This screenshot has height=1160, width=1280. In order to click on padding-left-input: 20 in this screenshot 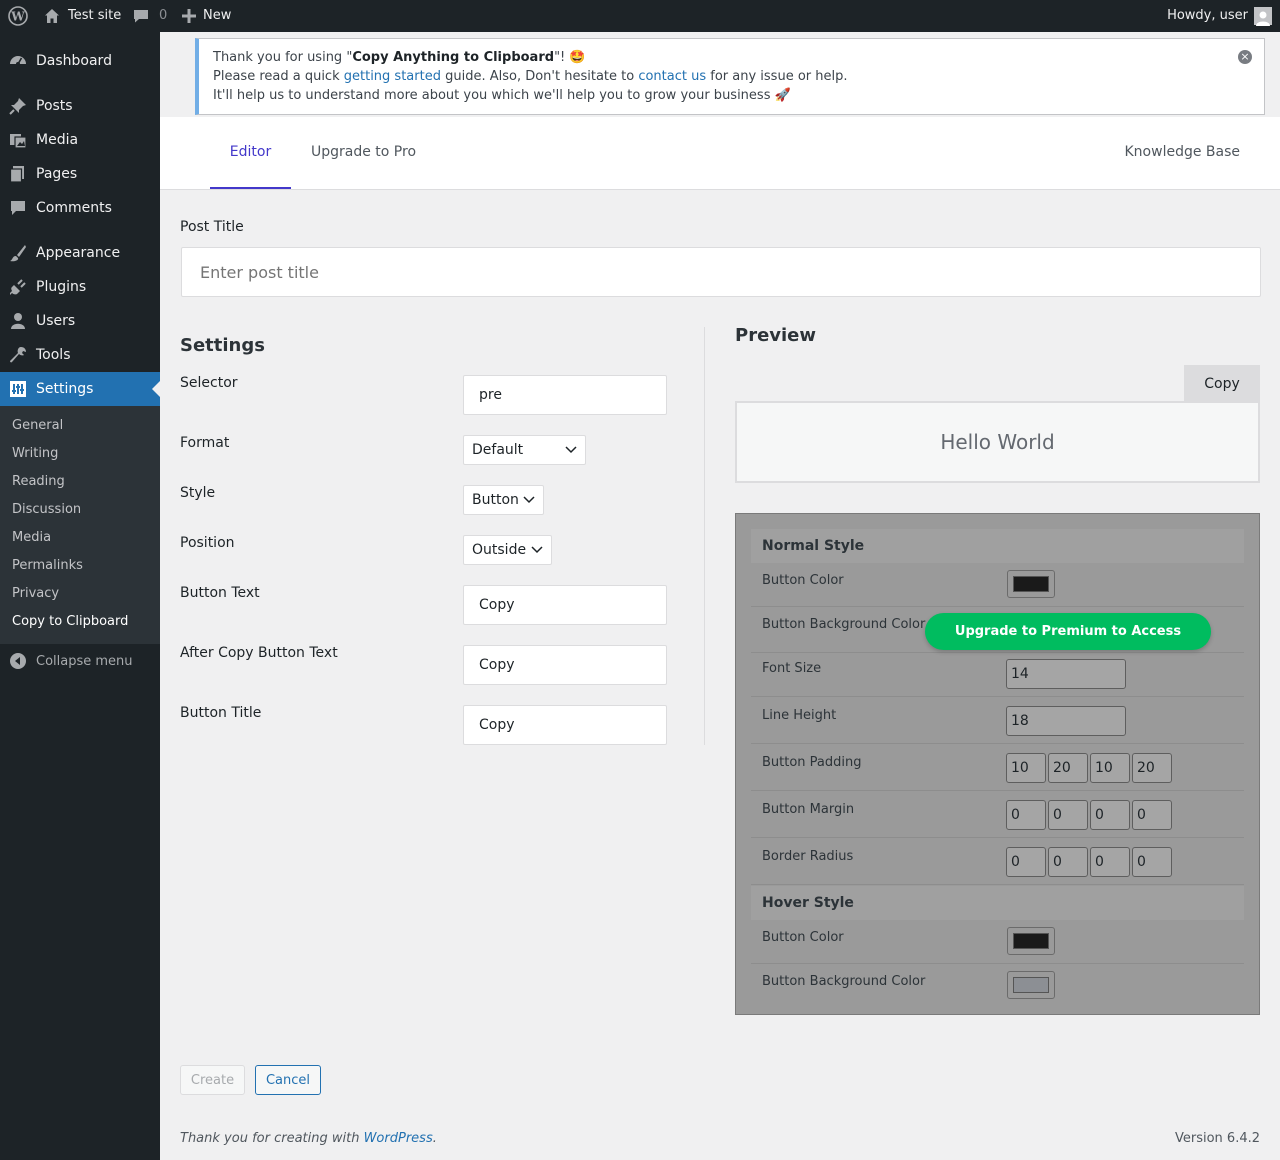, I will do `click(1152, 768)`.